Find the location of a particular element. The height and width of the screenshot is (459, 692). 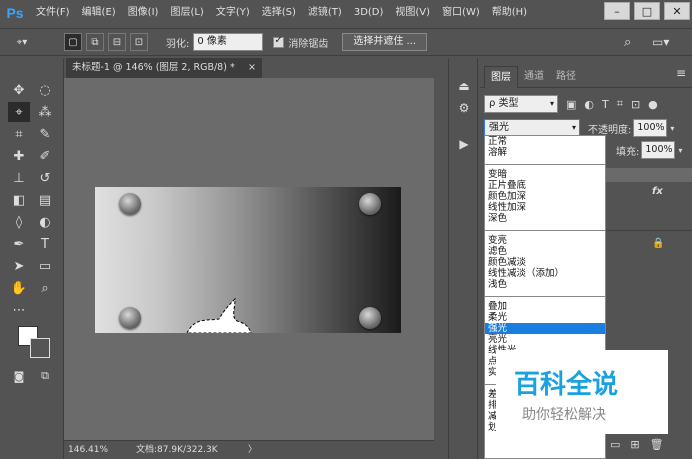

search-icon: ⌕ is located at coordinates (627, 42).